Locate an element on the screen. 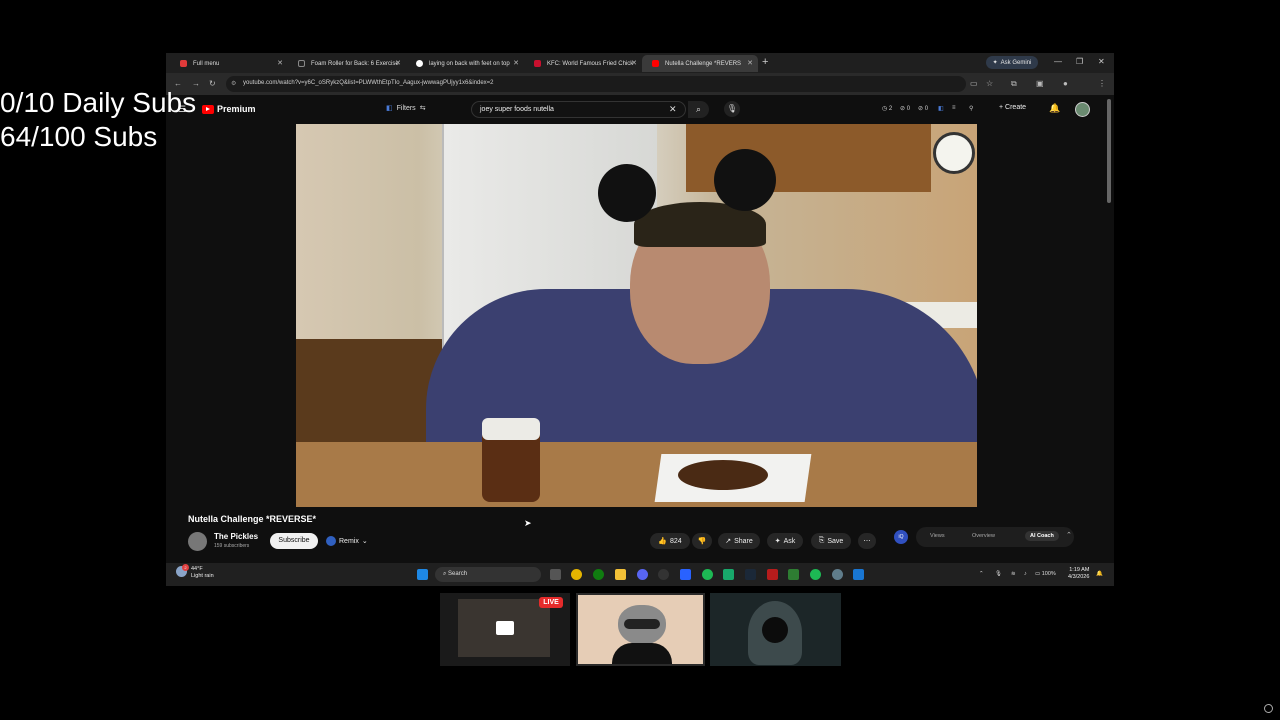  taskbar-search: ⌕ Search is located at coordinates (488, 574).